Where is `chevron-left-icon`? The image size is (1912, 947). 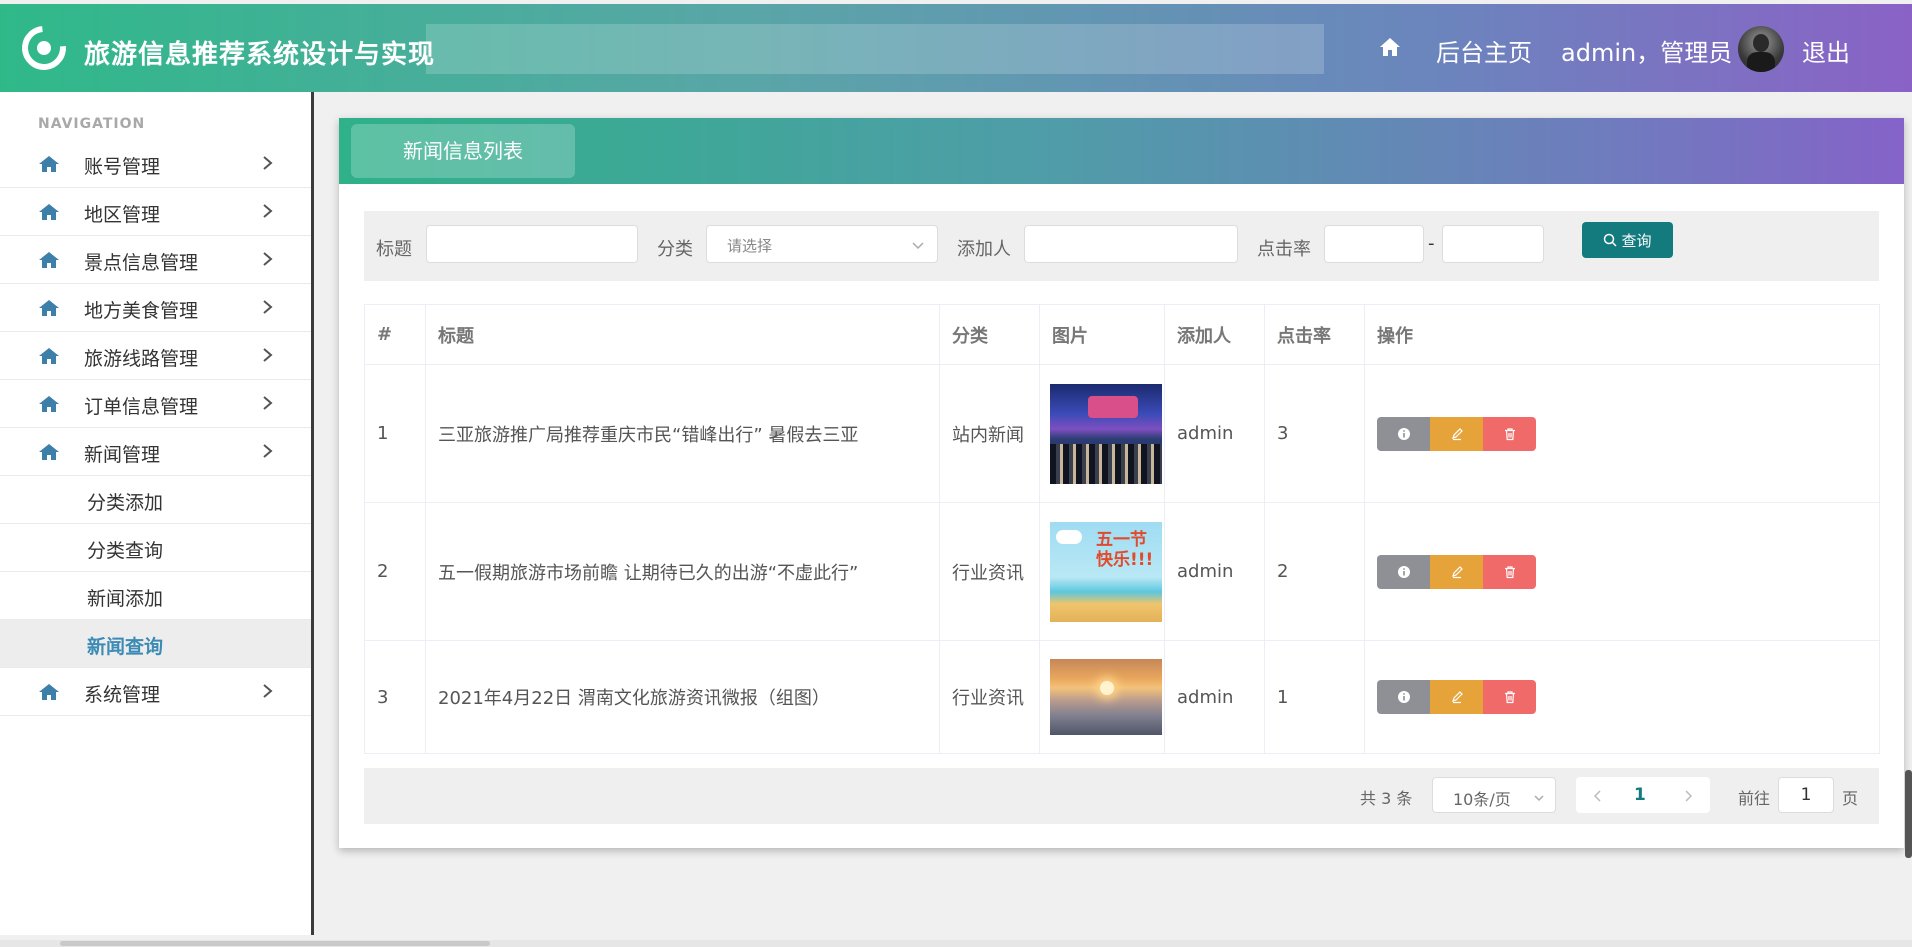 chevron-left-icon is located at coordinates (1597, 796).